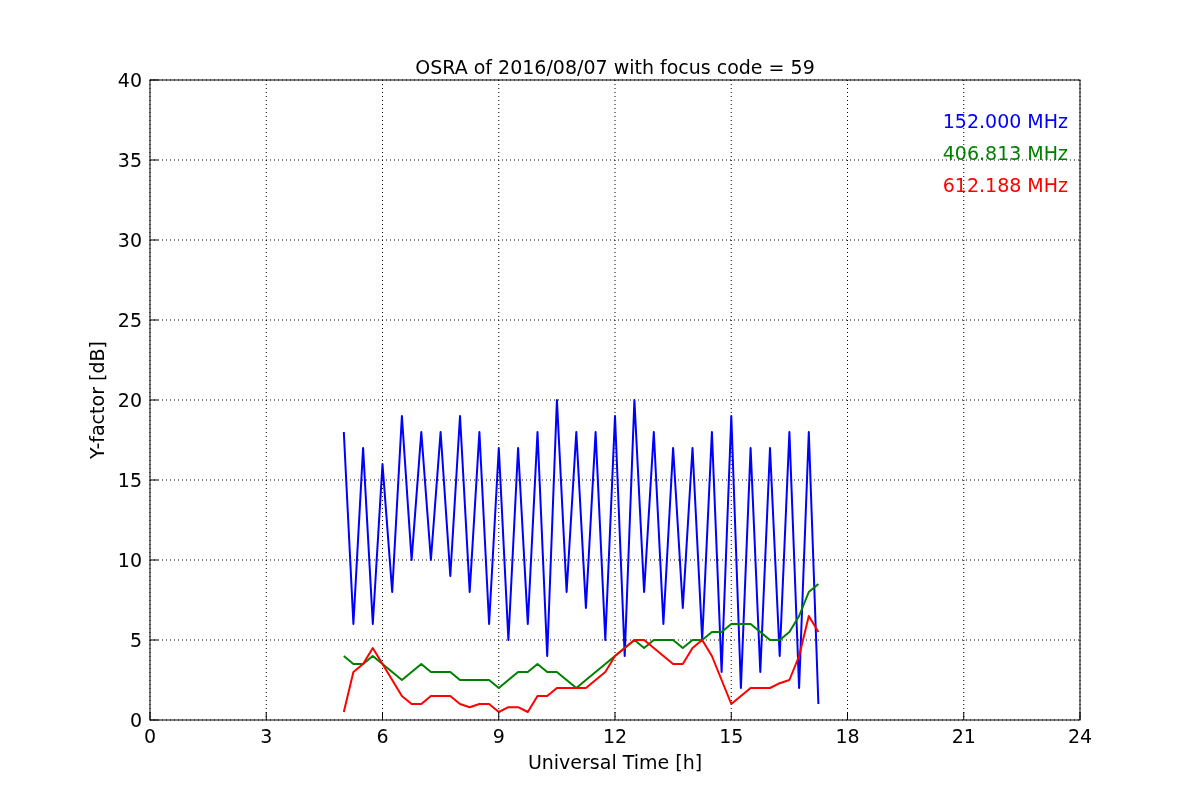 The image size is (1200, 800). What do you see at coordinates (847, 736) in the screenshot?
I see `tick-label: 18` at bounding box center [847, 736].